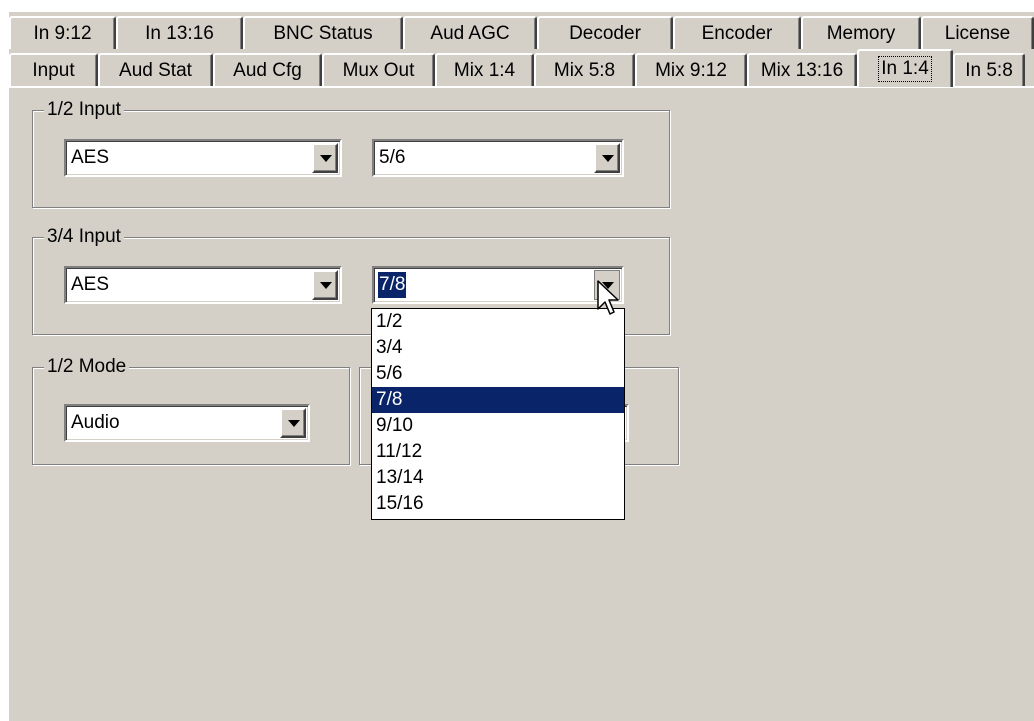  I want to click on tab-label: In 5:8, so click(989, 70).